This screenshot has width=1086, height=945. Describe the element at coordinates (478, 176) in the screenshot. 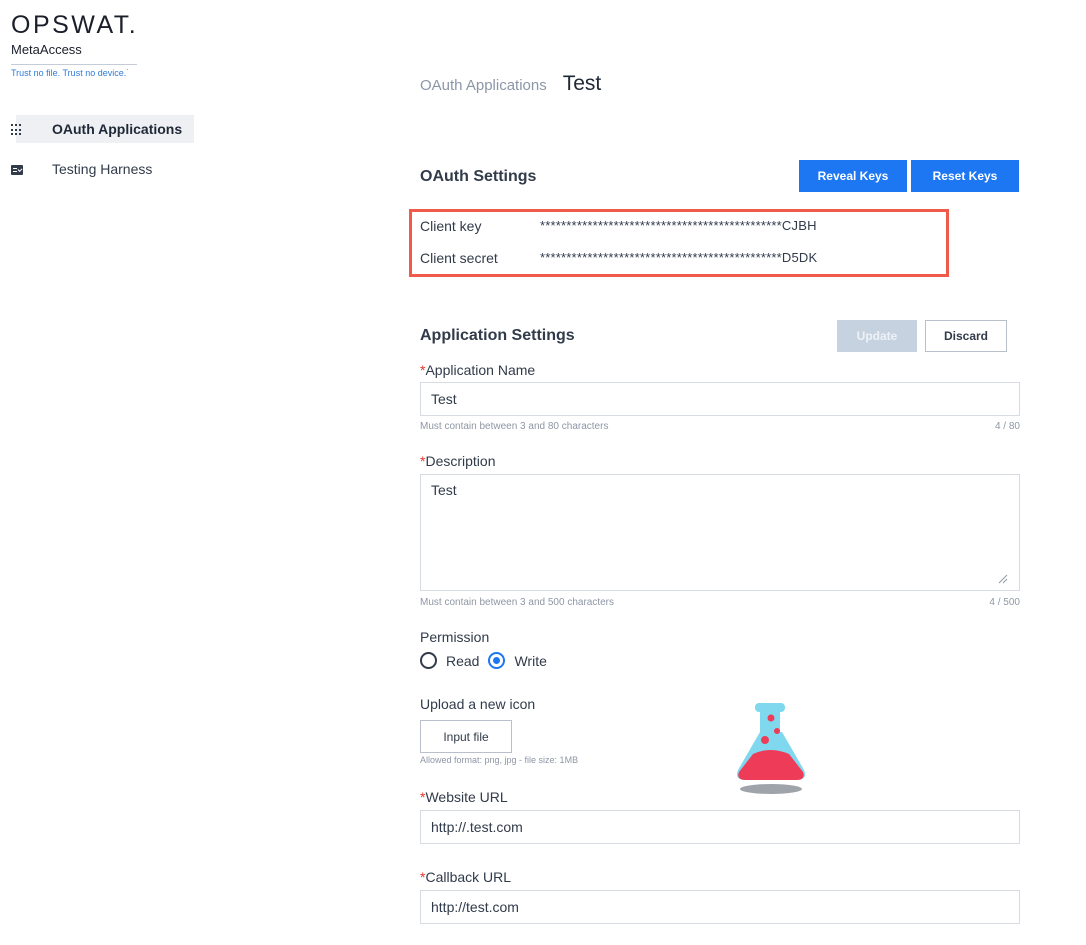

I see `oauth-settings-title: OAuth Settings` at that location.